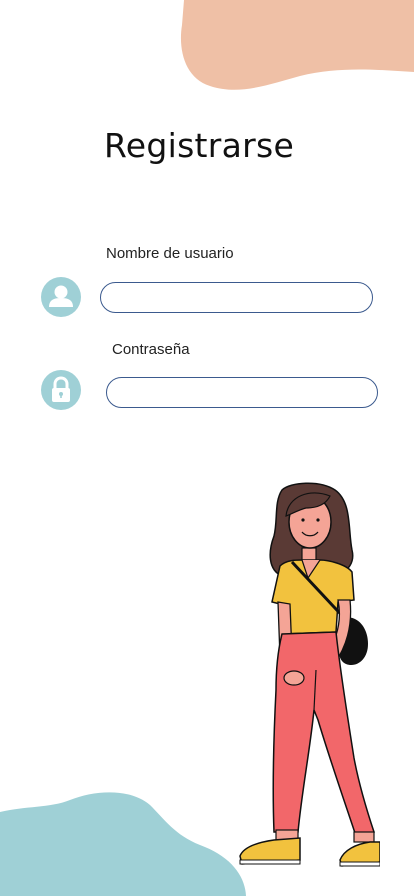 The image size is (414, 896). Describe the element at coordinates (61, 297) in the screenshot. I see `user-icon` at that location.